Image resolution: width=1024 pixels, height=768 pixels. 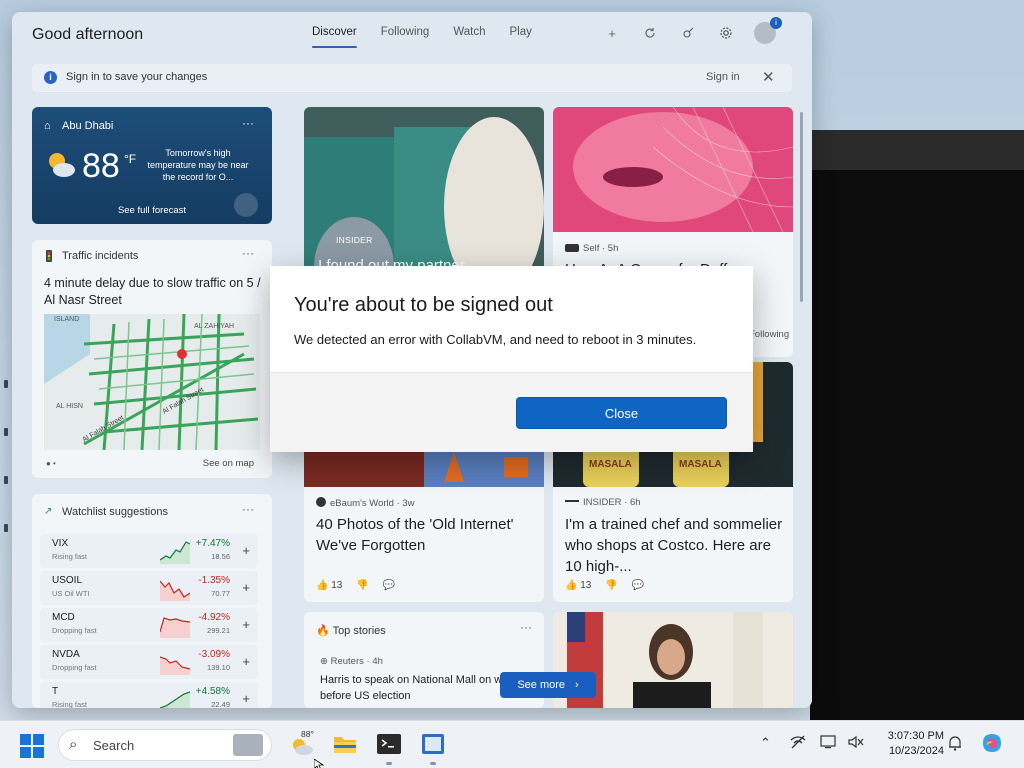 I want to click on stock-symbol: T, so click(x=55, y=691).